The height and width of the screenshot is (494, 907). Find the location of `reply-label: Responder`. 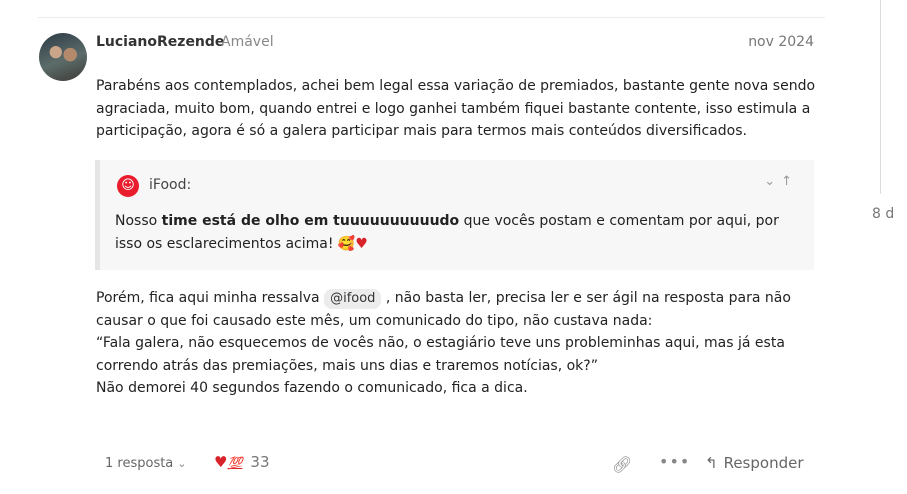

reply-label: Responder is located at coordinates (763, 463).